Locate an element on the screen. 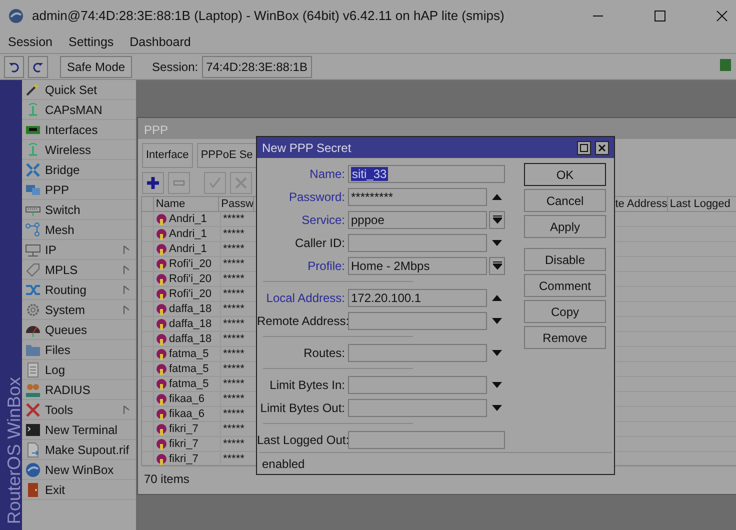 The width and height of the screenshot is (736, 530). sidebar-item: CAPsMAN is located at coordinates (79, 110).